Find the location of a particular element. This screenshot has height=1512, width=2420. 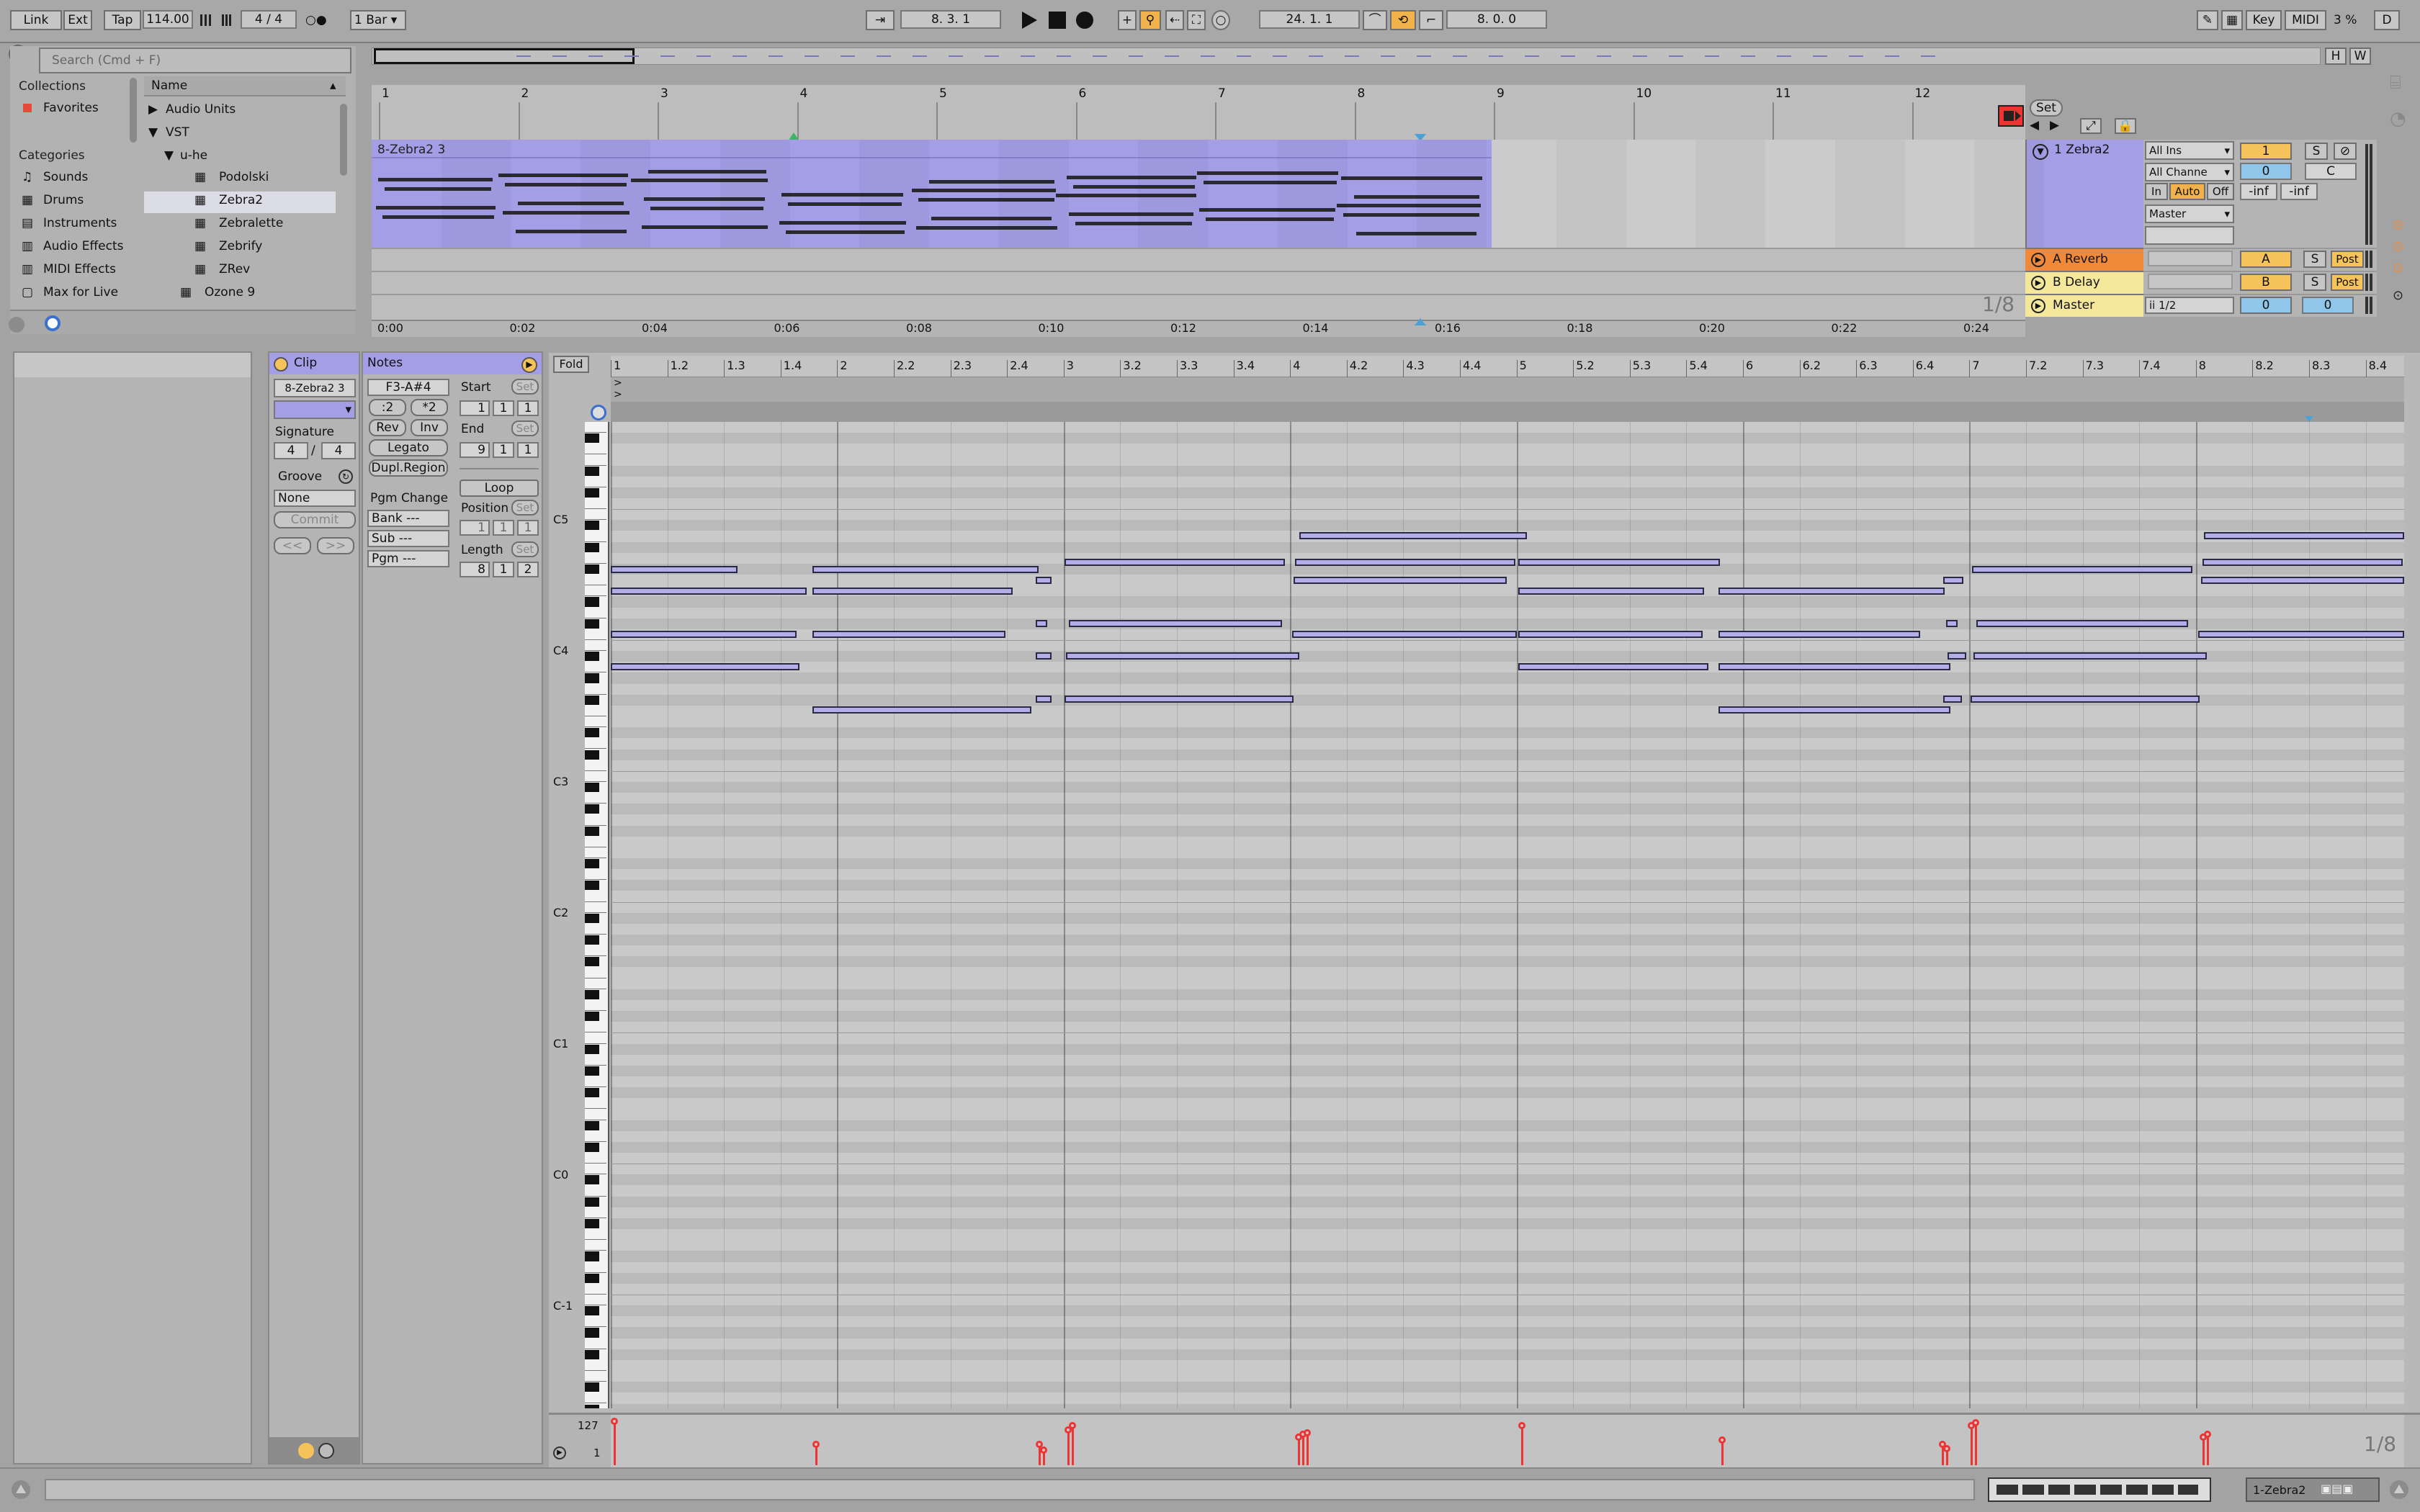

next-clip-button: >> is located at coordinates (335, 545).